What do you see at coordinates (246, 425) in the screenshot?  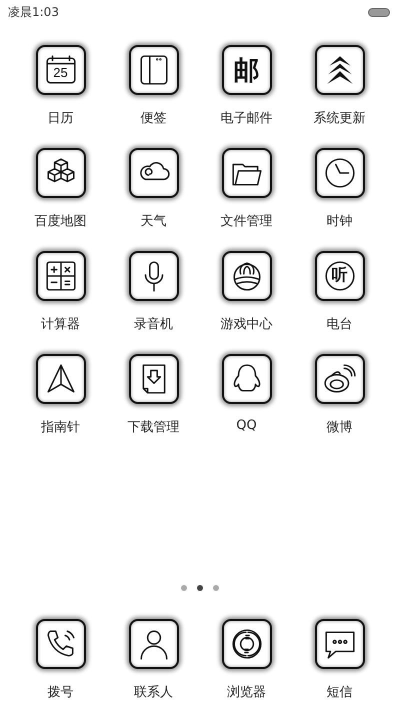 I see `app-label: QQ` at bounding box center [246, 425].